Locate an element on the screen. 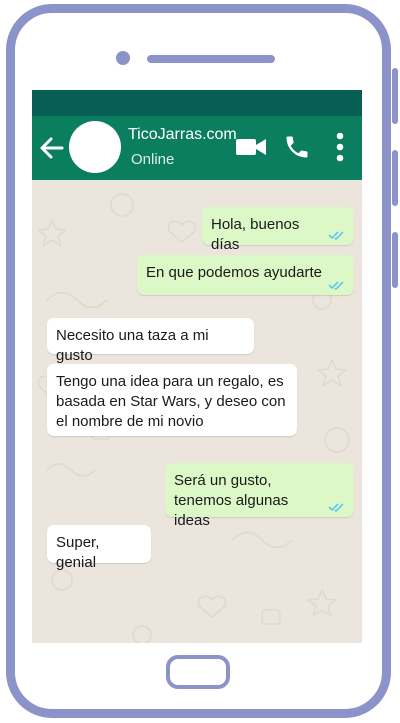 This screenshot has width=400, height=723. message-text: En que podemos ayudarte is located at coordinates (234, 272).